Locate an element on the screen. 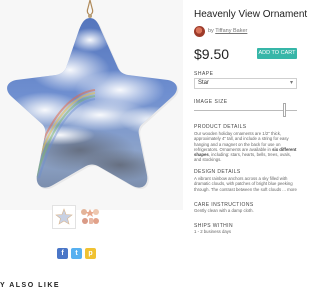 The height and width of the screenshot is (300, 320). pinterest-icon: p is located at coordinates (90, 253).